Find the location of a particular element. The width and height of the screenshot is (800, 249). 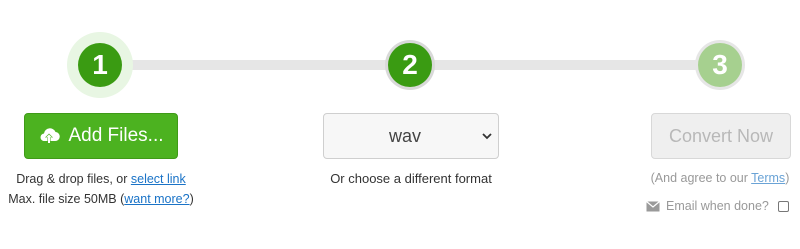

format-select: wav is located at coordinates (411, 136).